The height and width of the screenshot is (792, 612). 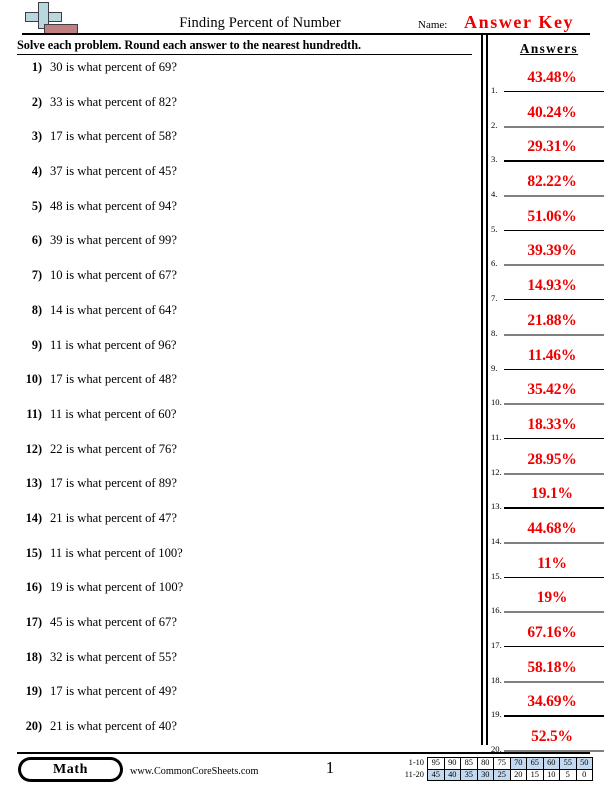 What do you see at coordinates (33, 483) in the screenshot?
I see `problem-number: 13)` at bounding box center [33, 483].